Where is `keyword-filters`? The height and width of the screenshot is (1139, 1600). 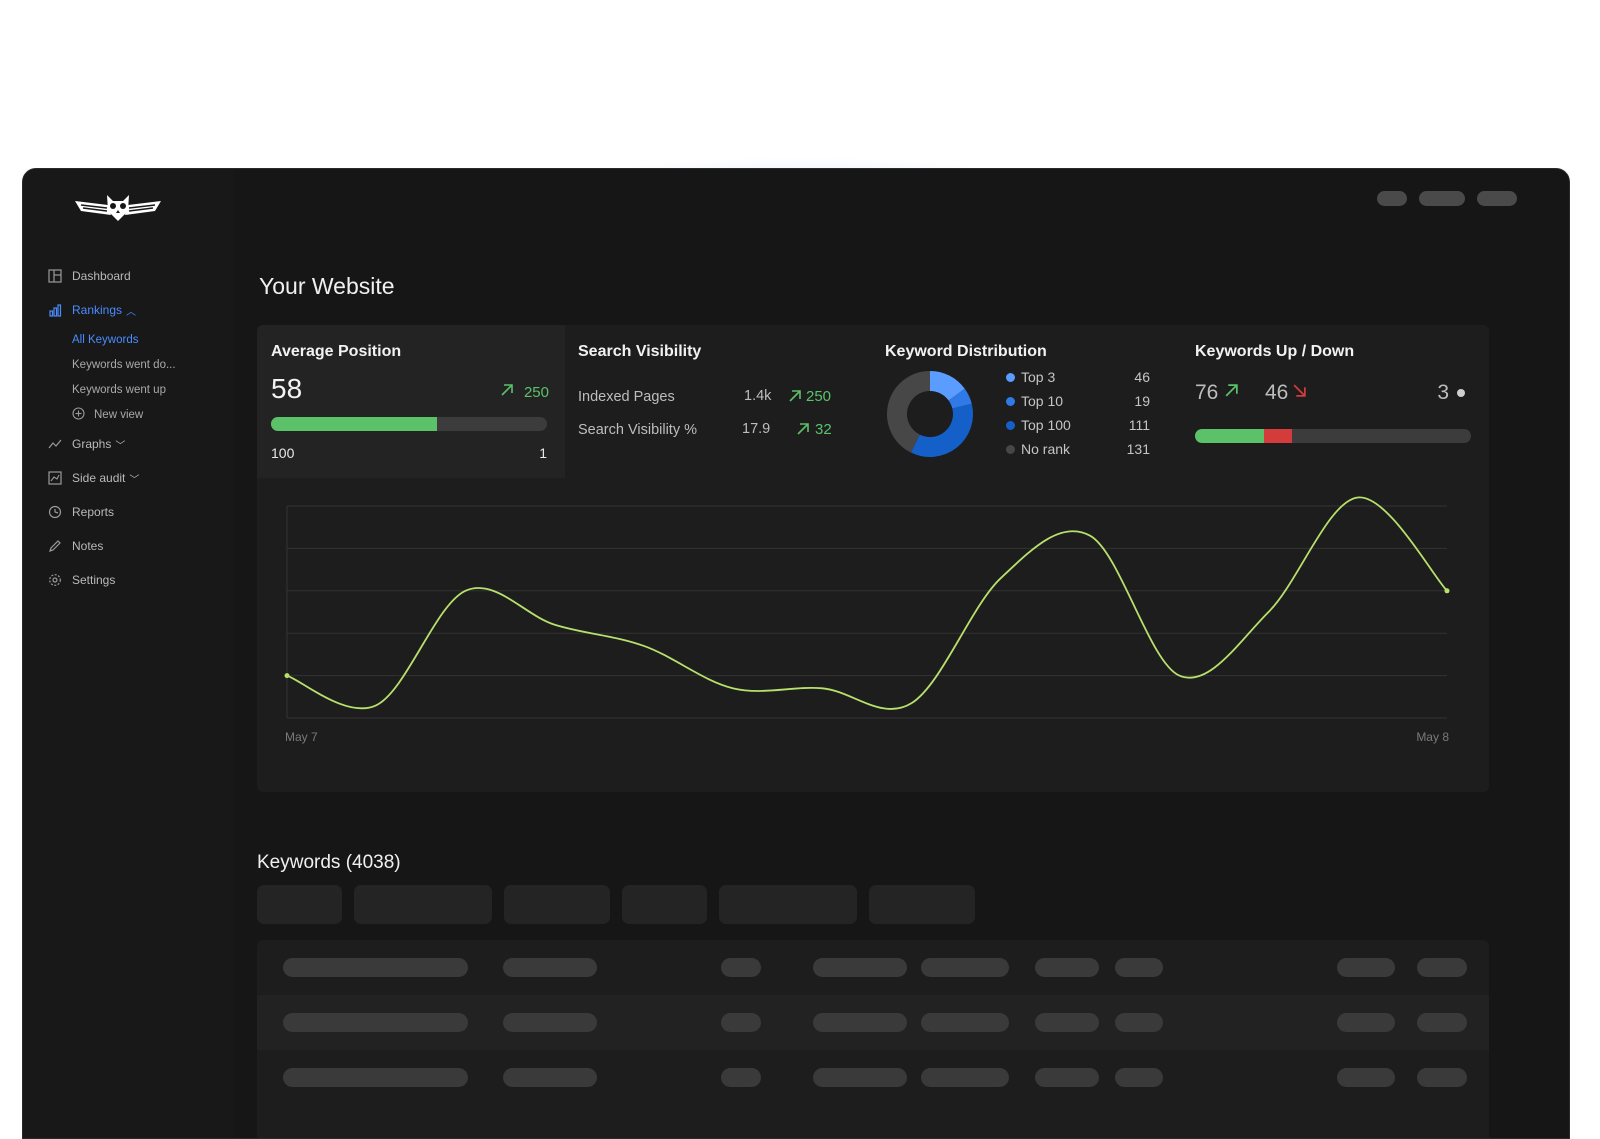
keyword-filters is located at coordinates (616, 904).